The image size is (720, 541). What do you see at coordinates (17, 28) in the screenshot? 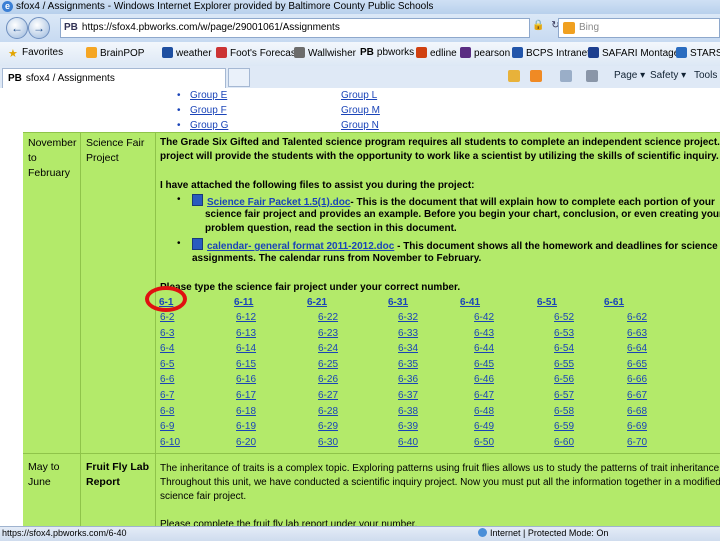
I see `back-button: ←` at bounding box center [17, 28].